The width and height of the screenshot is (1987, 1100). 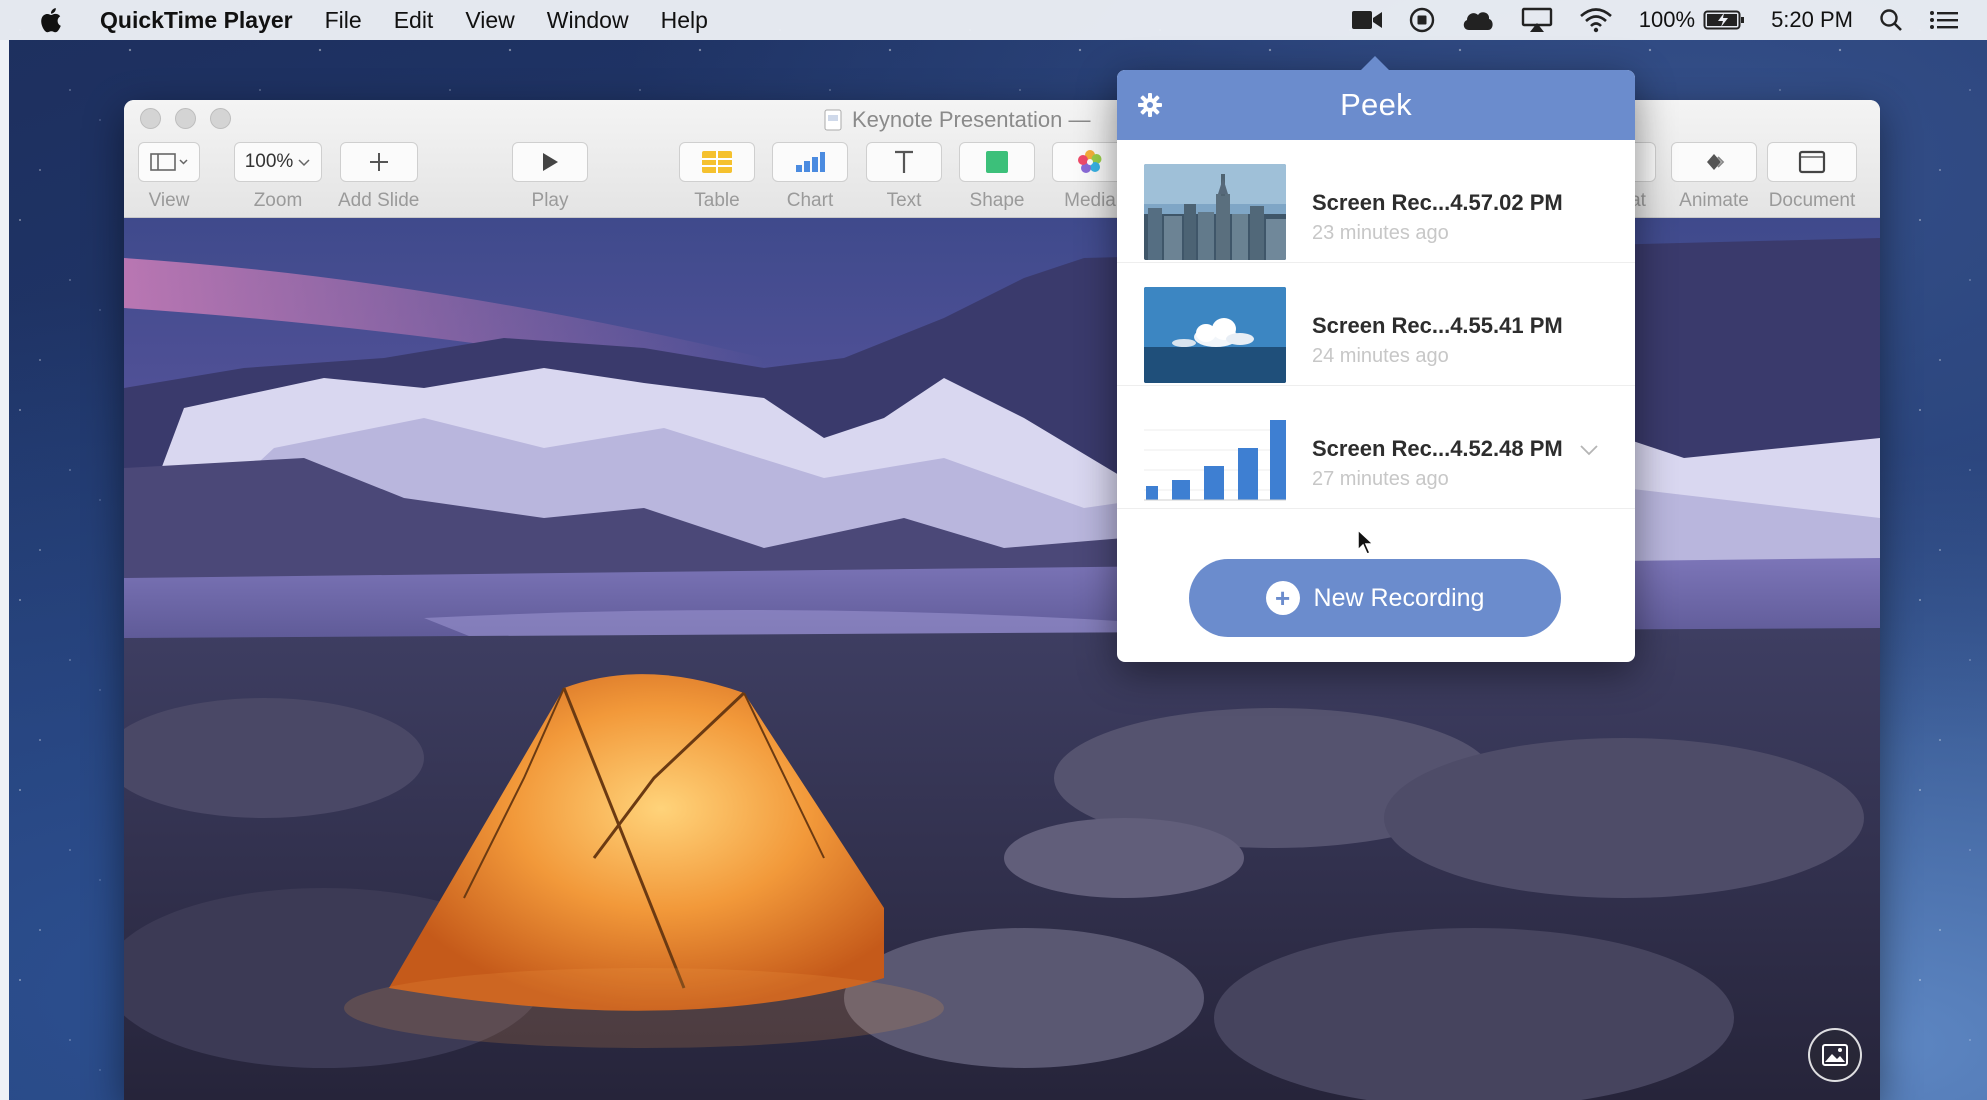 What do you see at coordinates (1380, 233) in the screenshot?
I see `recording-time: 23 minutes ago` at bounding box center [1380, 233].